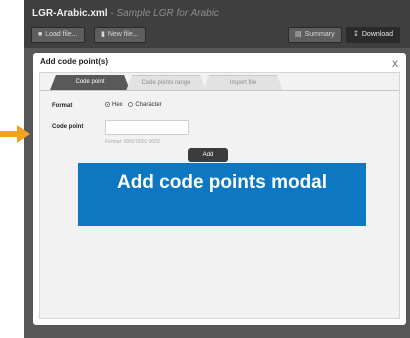 The width and height of the screenshot is (410, 338). Describe the element at coordinates (148, 105) in the screenshot. I see `radio-character-label: Character` at that location.